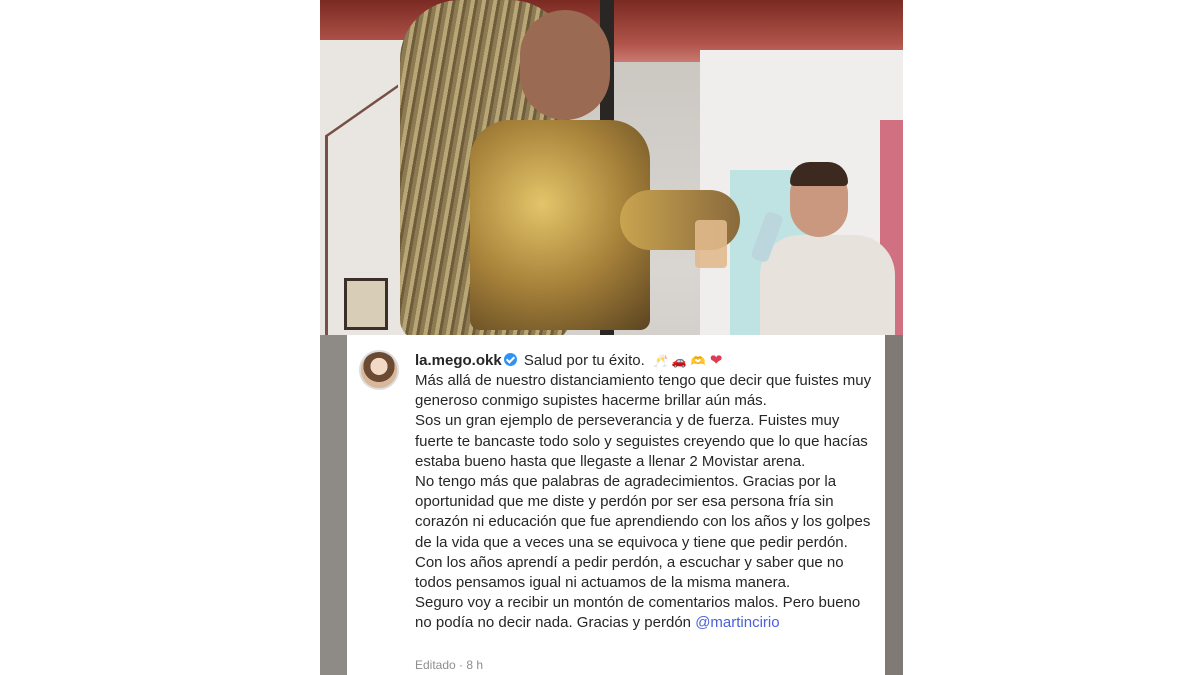 This screenshot has height=675, width=1200. What do you see at coordinates (894, 505) in the screenshot?
I see `photo-floor-right` at bounding box center [894, 505].